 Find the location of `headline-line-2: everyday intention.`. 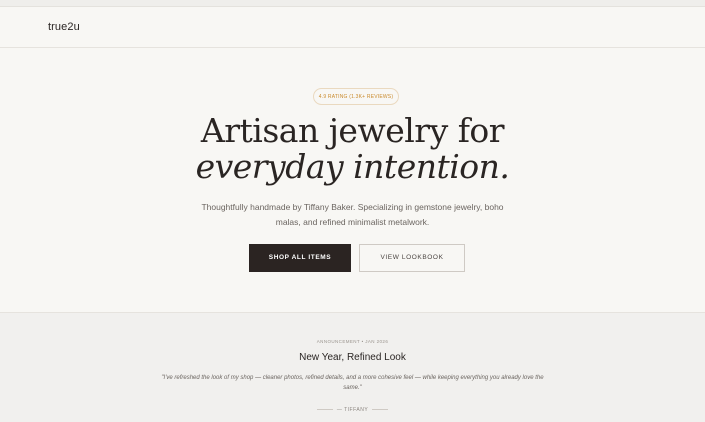

headline-line-2: everyday intention. is located at coordinates (352, 166).